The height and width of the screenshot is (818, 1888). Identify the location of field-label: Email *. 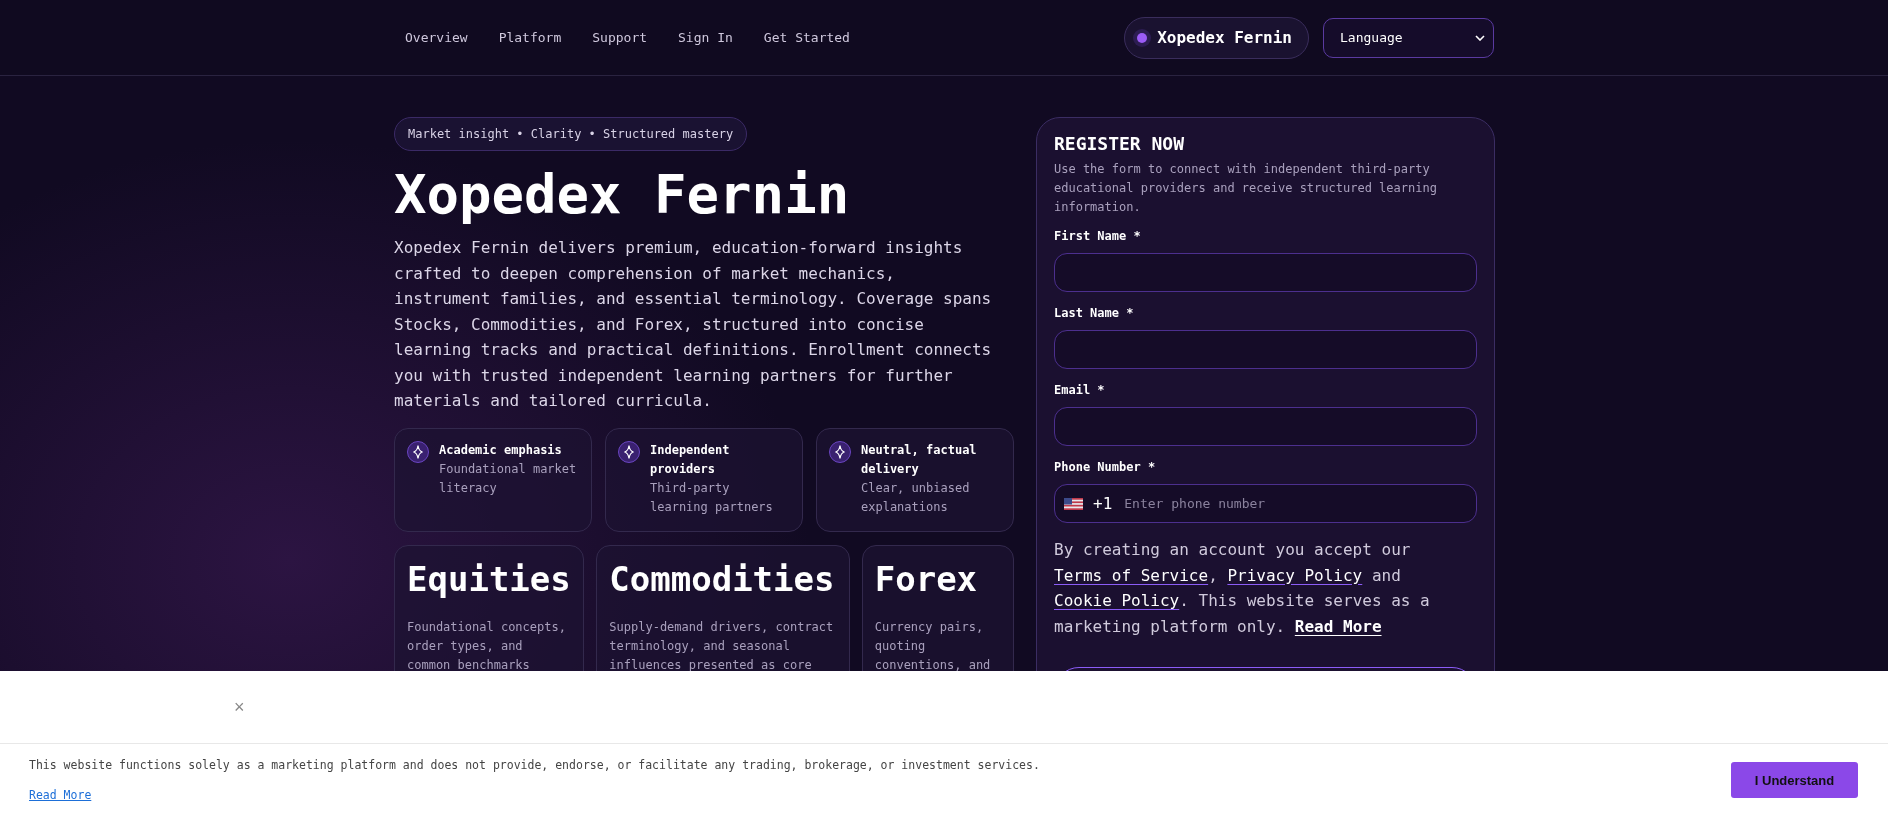
(1080, 390).